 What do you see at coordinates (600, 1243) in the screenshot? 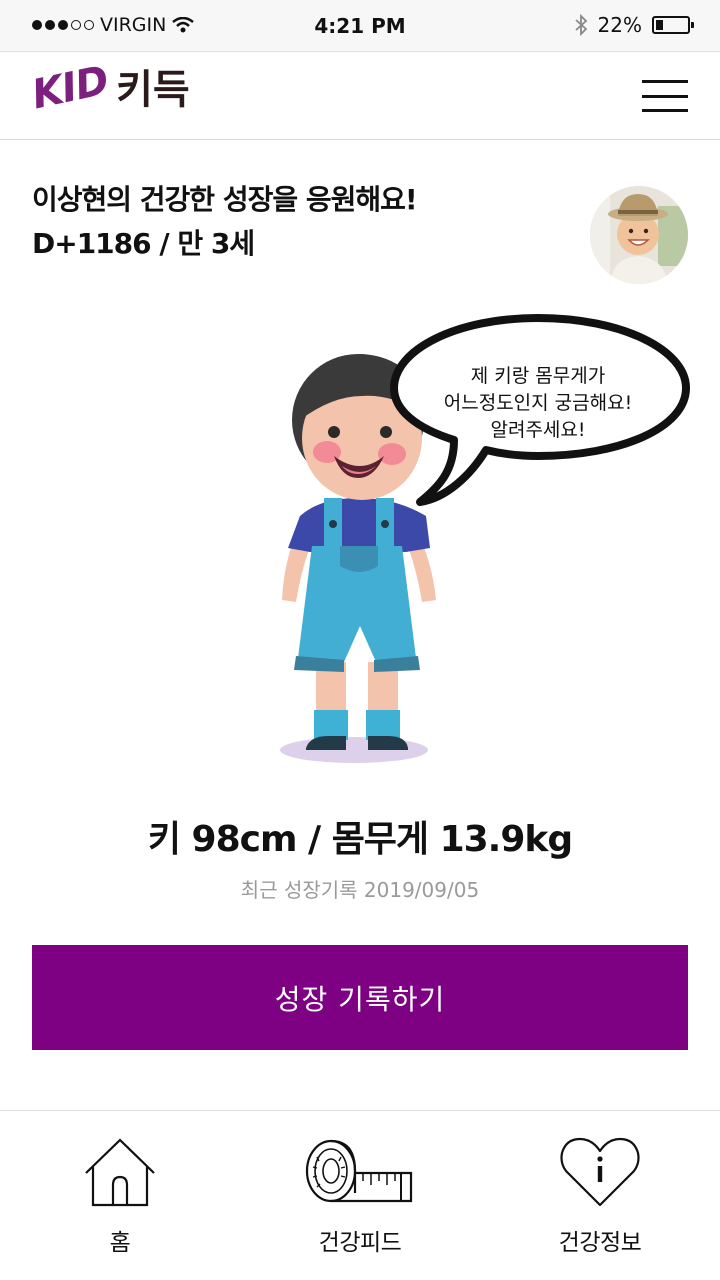
I see `tab-health-info-label: 건강정보` at bounding box center [600, 1243].